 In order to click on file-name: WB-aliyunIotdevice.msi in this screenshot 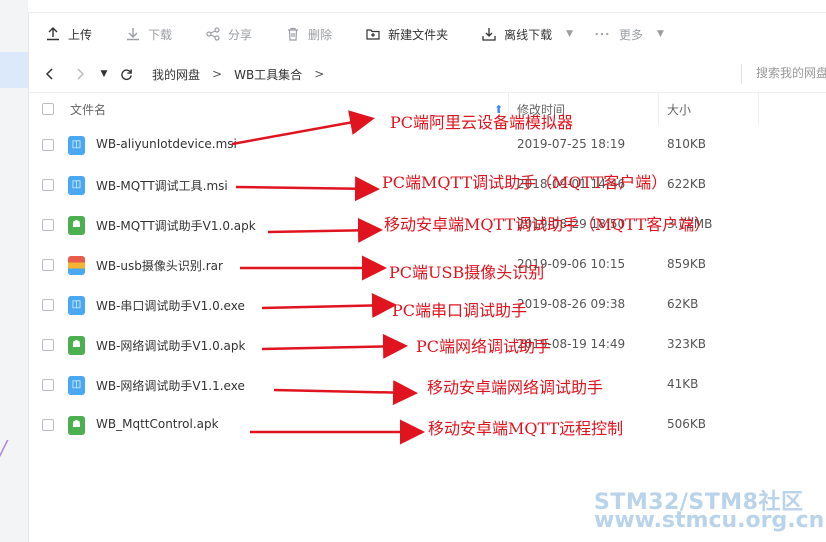, I will do `click(166, 144)`.